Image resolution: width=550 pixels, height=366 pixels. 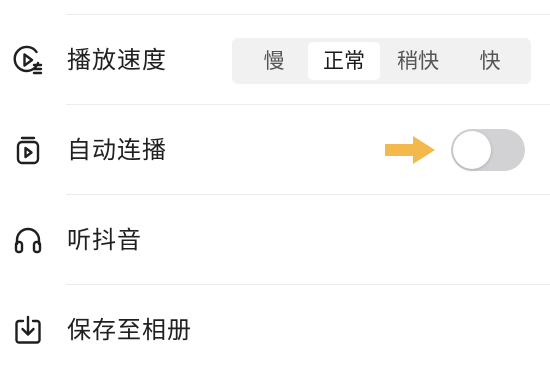 What do you see at coordinates (472, 150) in the screenshot?
I see `toggle-knob` at bounding box center [472, 150].